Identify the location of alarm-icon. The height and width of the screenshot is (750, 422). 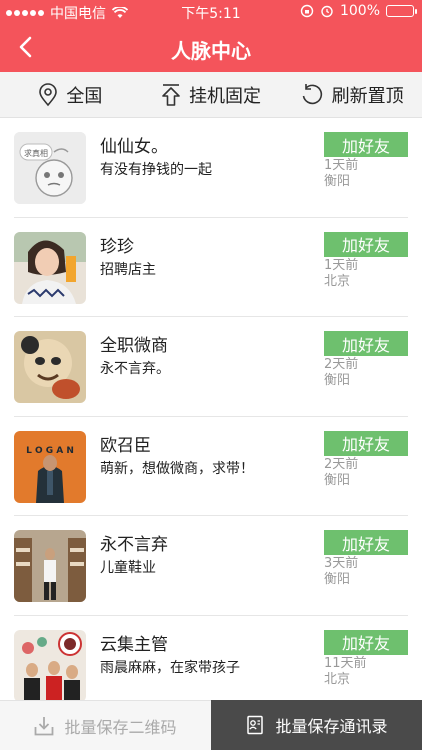
(327, 11).